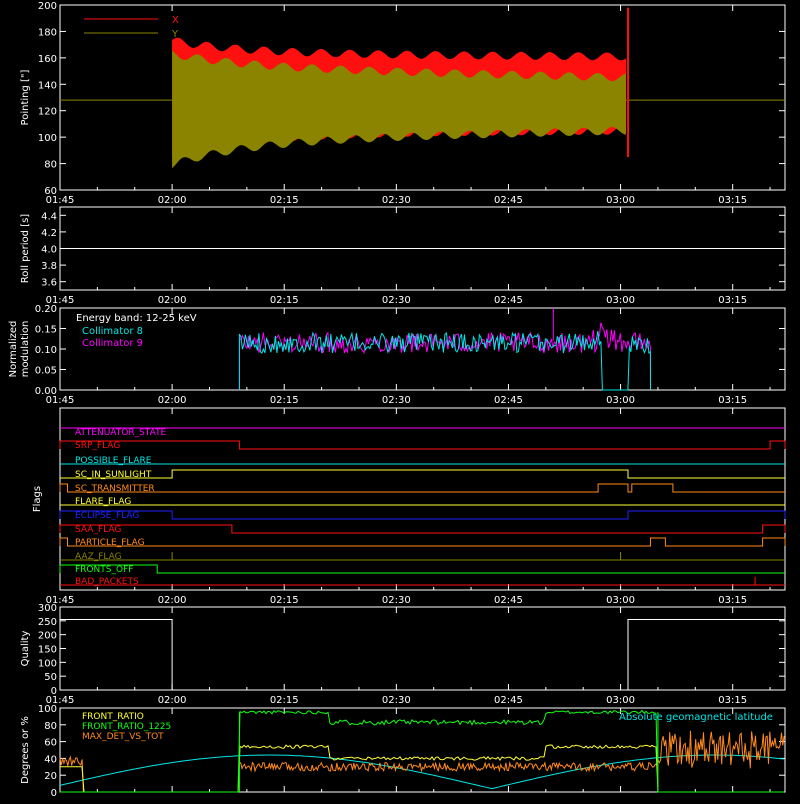 The image size is (800, 804). I want to click on legend-collimator-9: Collimator 9, so click(112, 343).